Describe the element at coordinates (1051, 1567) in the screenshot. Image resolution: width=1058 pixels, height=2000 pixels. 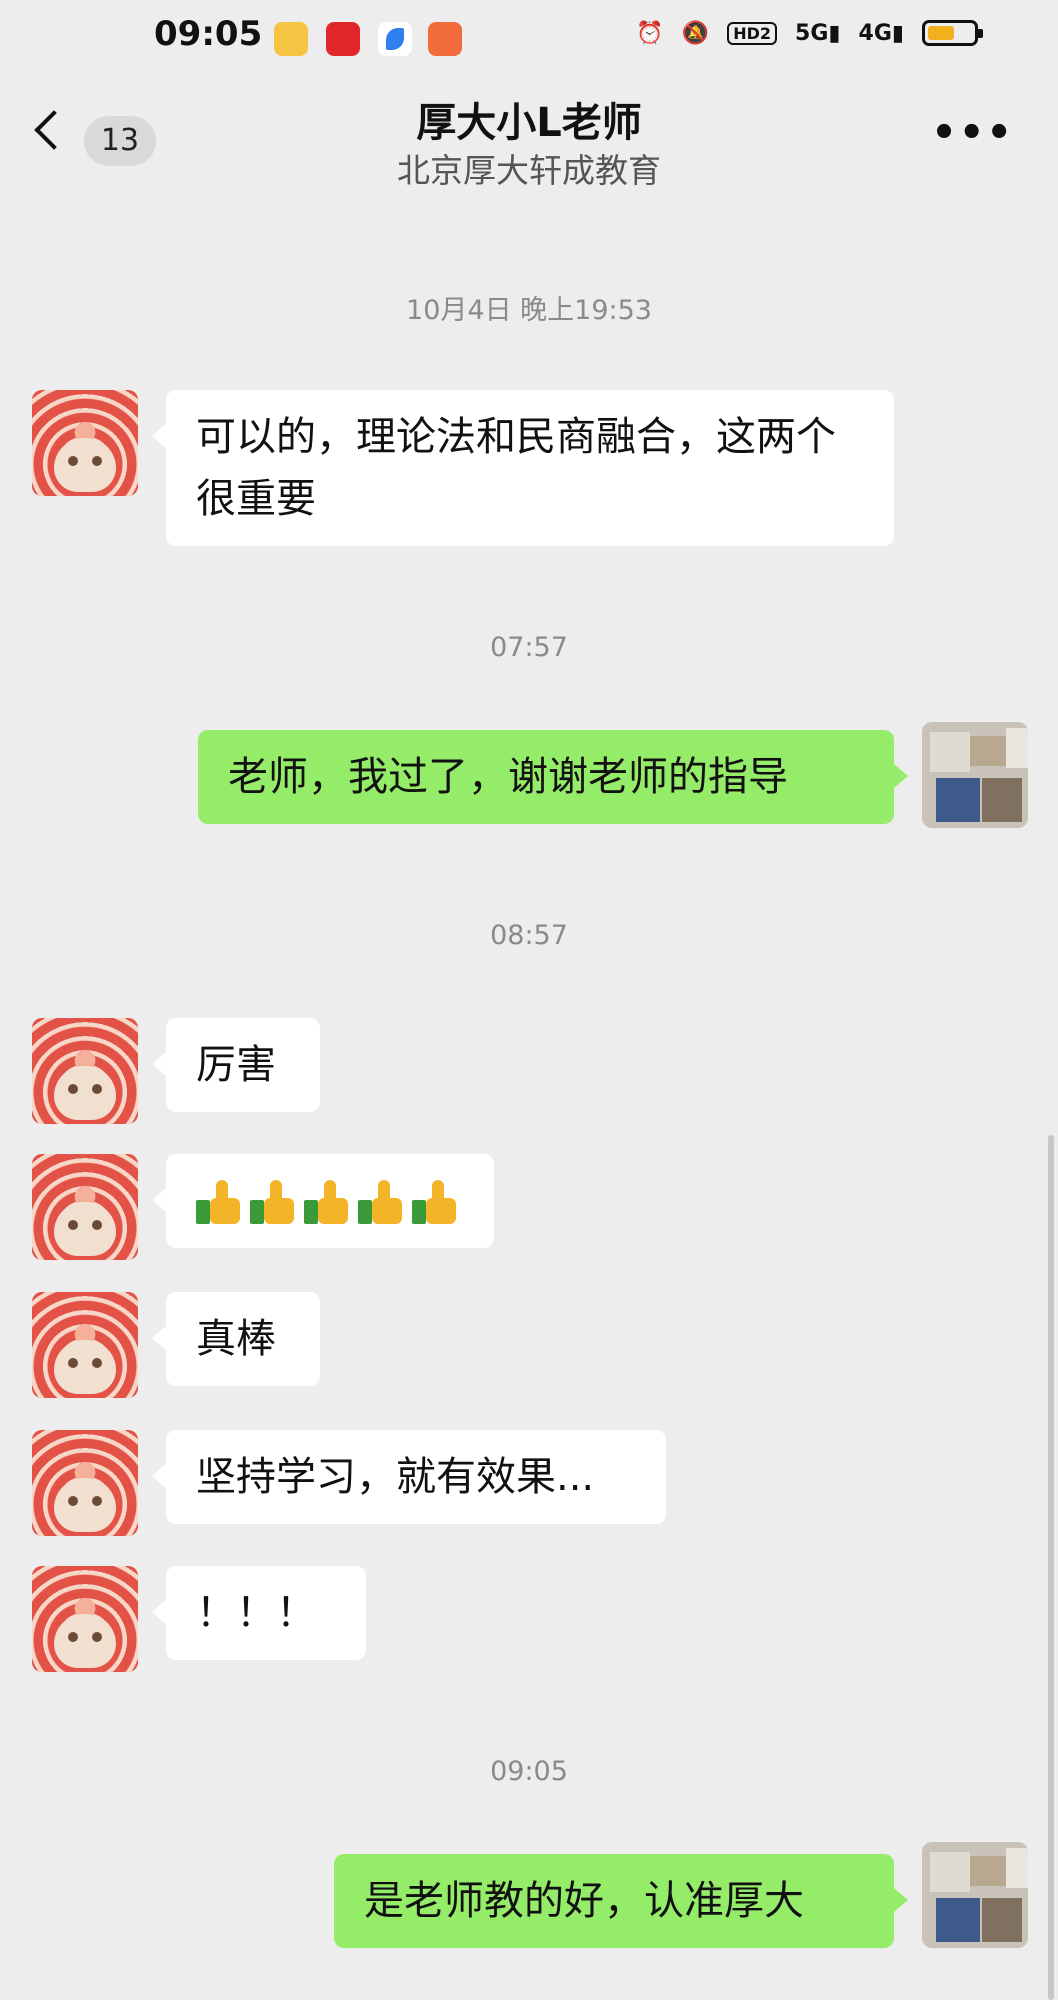
I see `scrollbar` at that location.